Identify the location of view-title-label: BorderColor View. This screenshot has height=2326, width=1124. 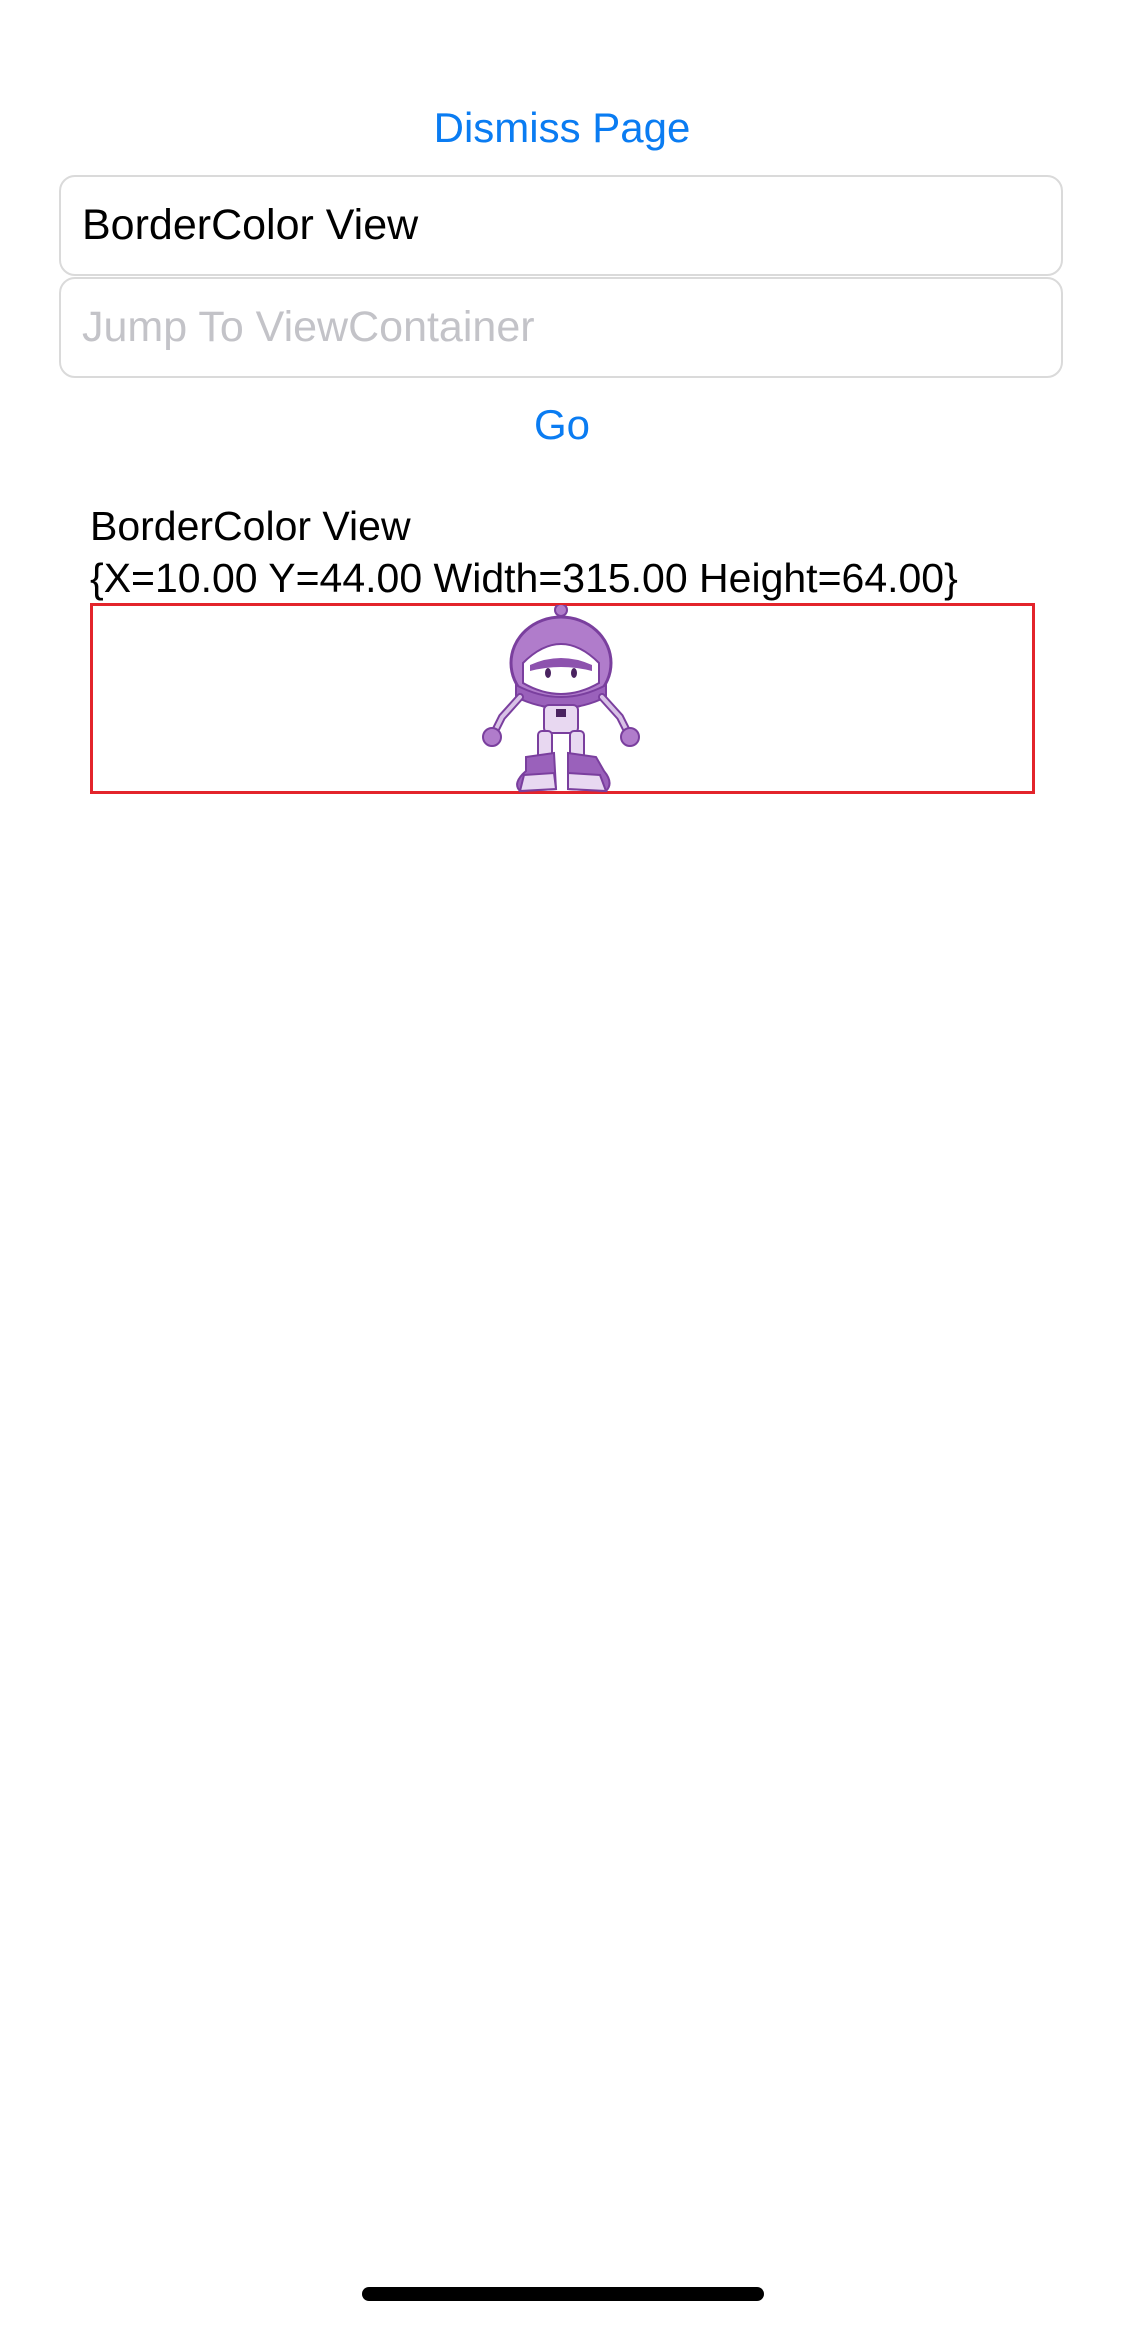
(250, 526).